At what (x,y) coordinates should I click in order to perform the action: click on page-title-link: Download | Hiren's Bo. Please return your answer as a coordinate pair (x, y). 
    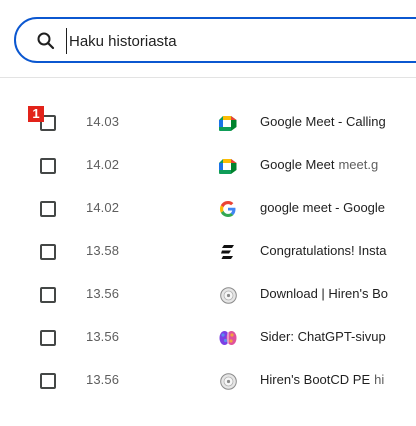
    Looking at the image, I should click on (324, 293).